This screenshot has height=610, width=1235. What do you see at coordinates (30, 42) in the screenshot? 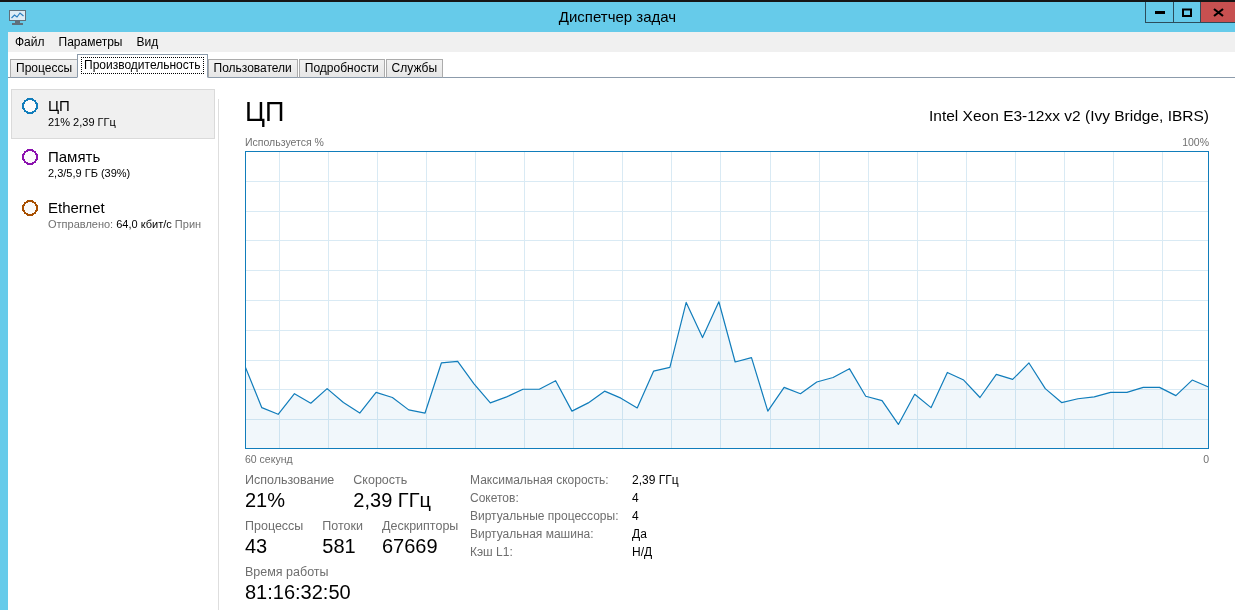
I see `menu-item: Файл` at bounding box center [30, 42].